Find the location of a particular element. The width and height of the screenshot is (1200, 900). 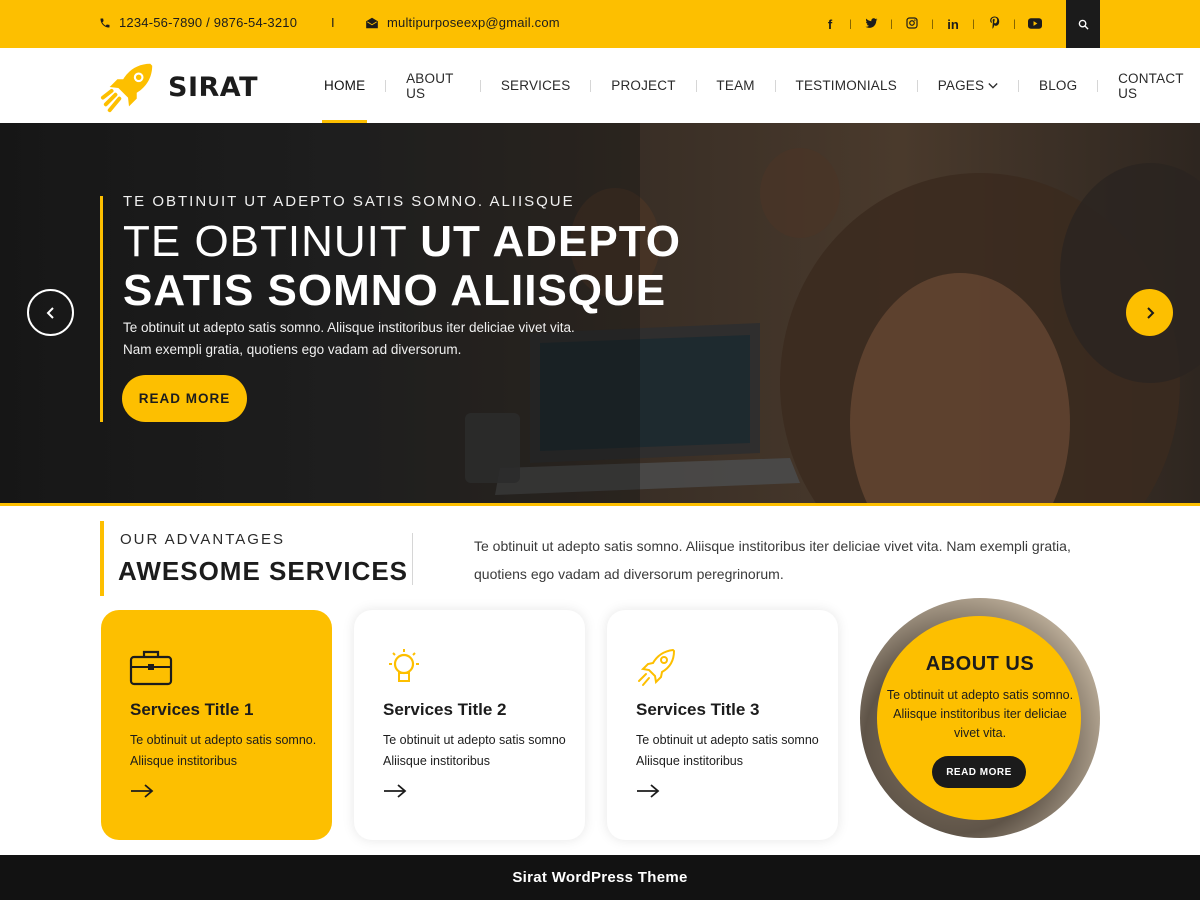

search-button is located at coordinates (1083, 24).